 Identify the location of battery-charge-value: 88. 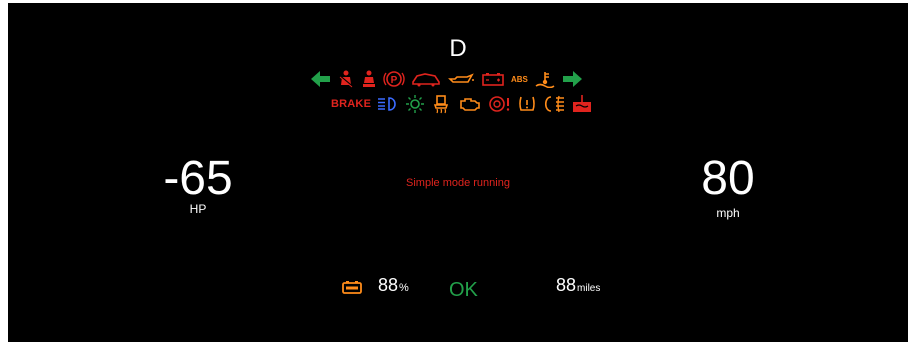
(388, 285).